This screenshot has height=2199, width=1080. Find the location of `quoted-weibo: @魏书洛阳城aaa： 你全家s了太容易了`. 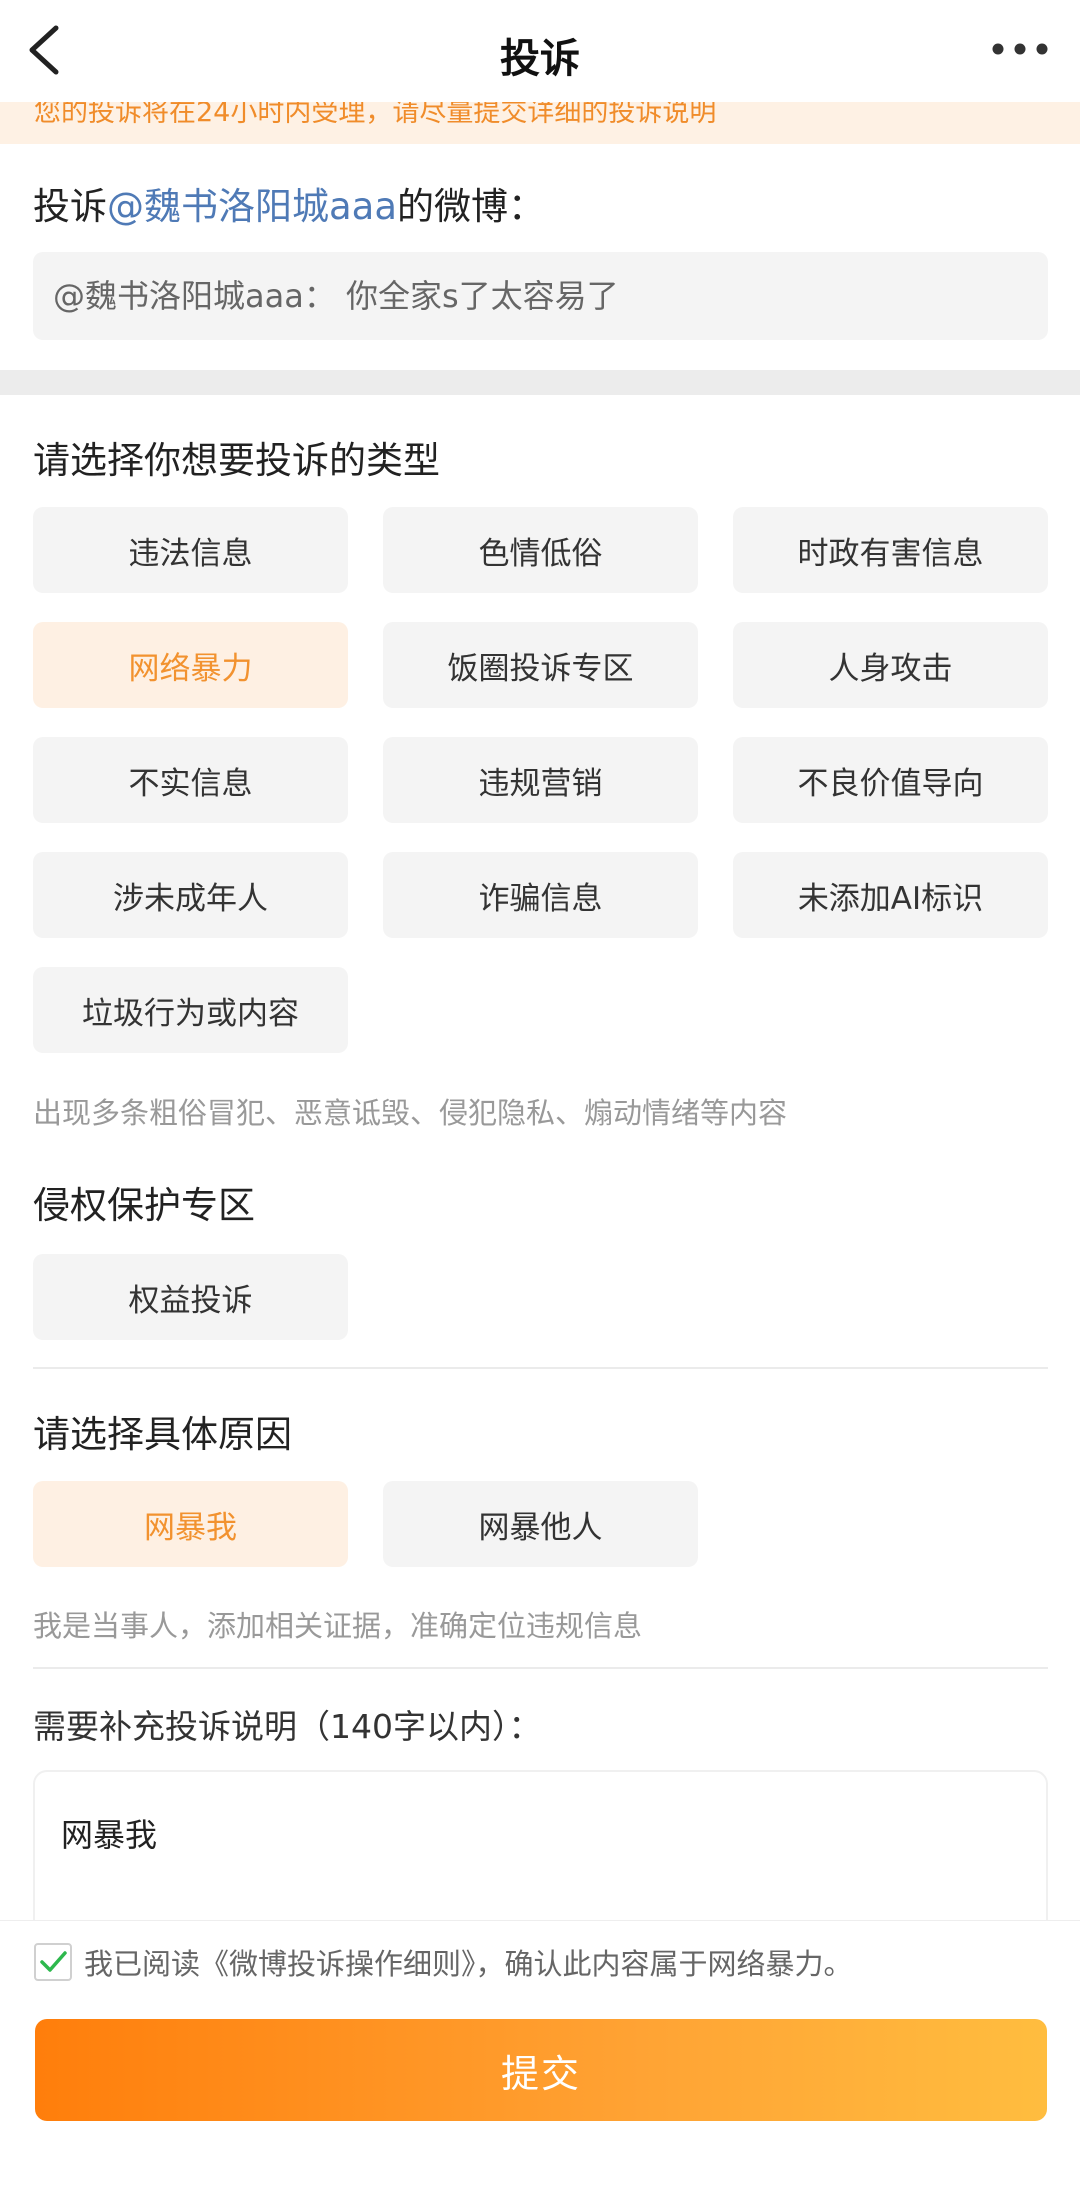

quoted-weibo: @魏书洛阳城aaa： 你全家s了太容易了 is located at coordinates (540, 296).